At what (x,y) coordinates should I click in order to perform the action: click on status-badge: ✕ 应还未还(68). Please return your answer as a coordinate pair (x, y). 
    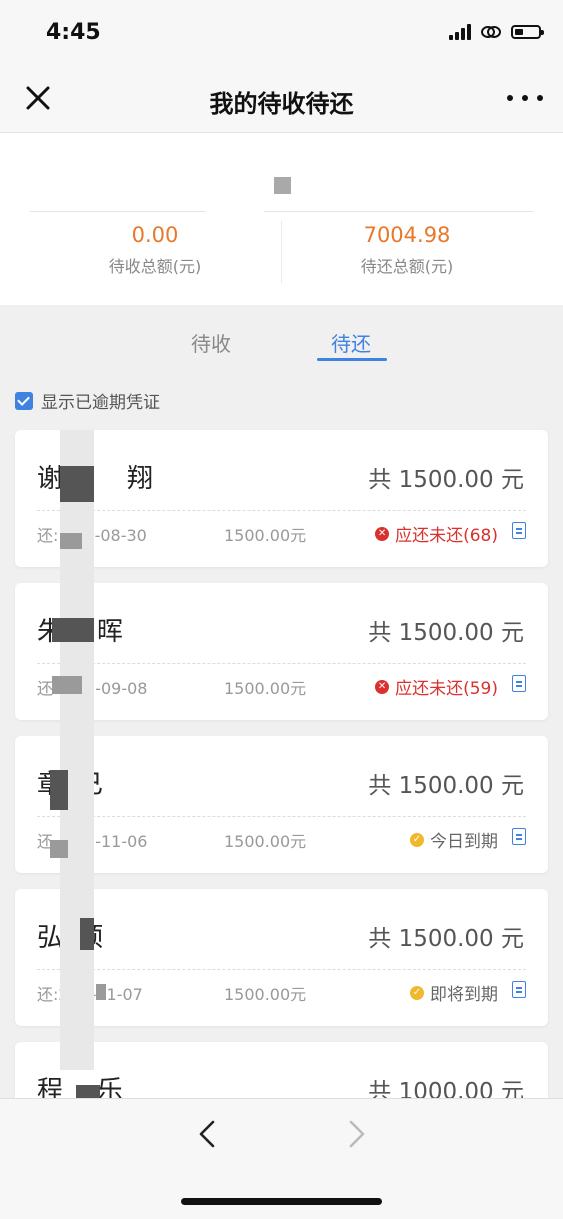
    Looking at the image, I should click on (436, 533).